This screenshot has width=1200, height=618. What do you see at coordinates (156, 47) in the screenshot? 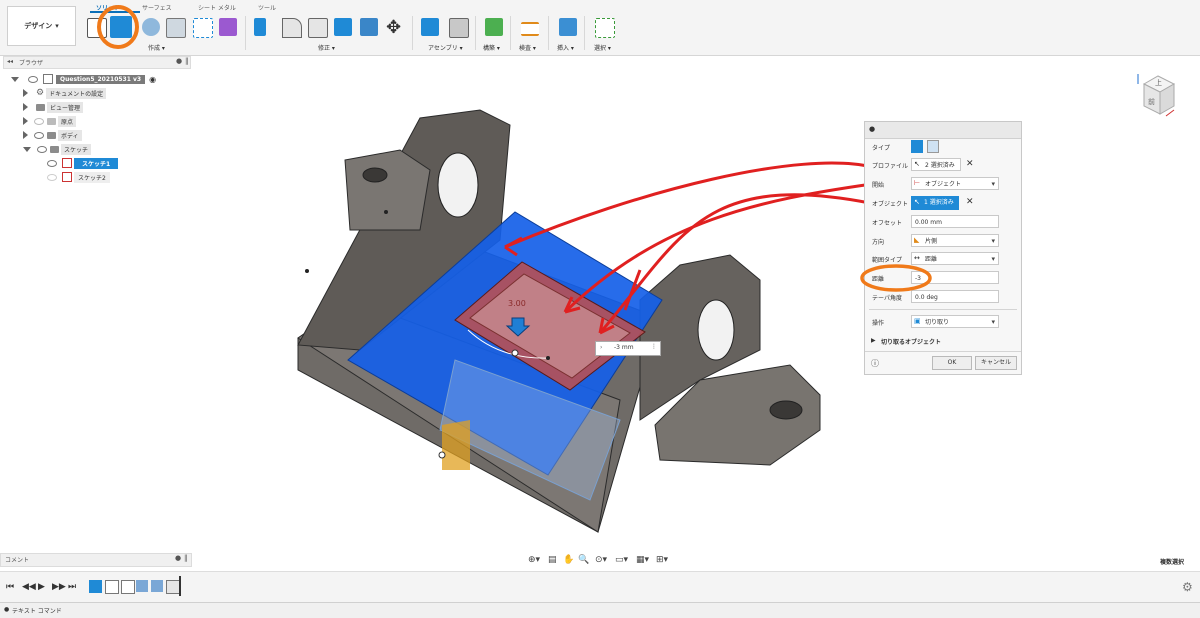
I see `group-create: 作成 ▾` at bounding box center [156, 47].